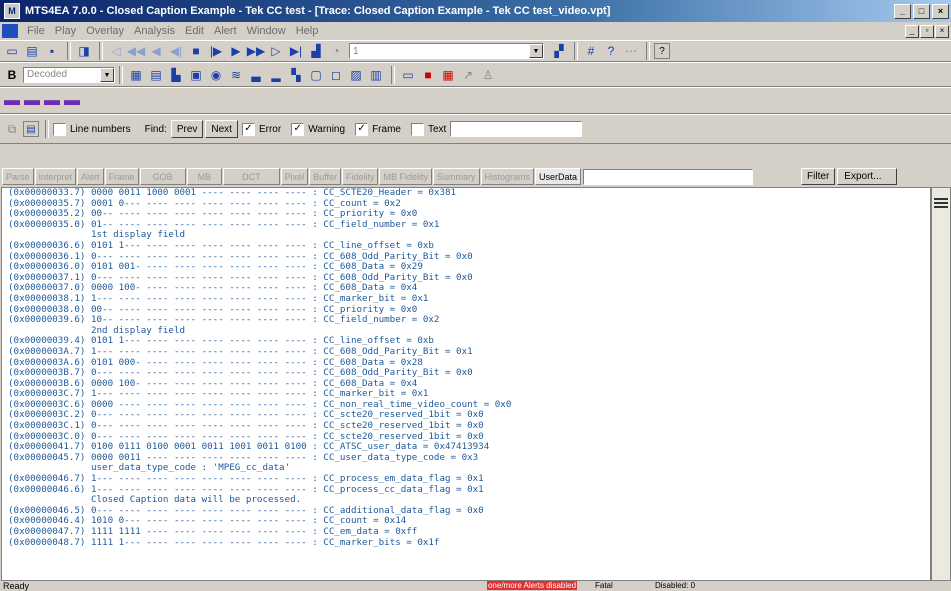  I want to click on zoom-icon: ◔, so click(336, 51).